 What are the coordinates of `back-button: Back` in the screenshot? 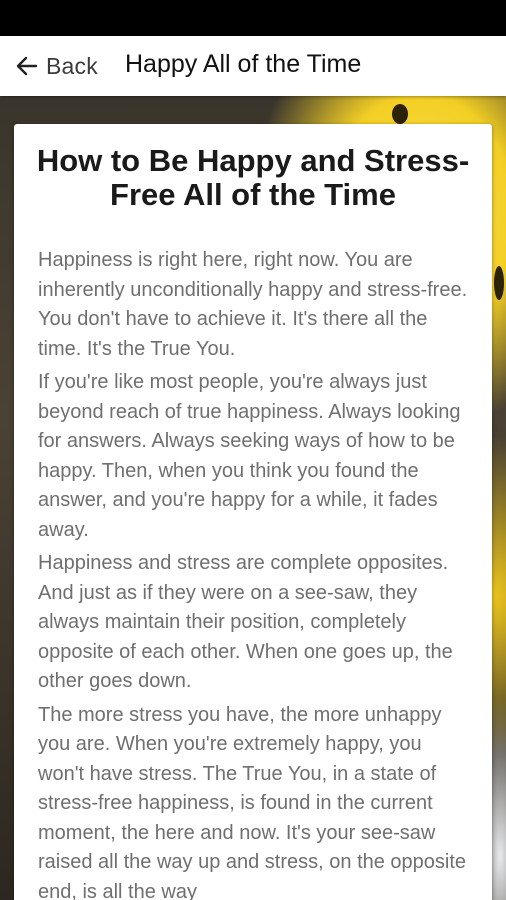 It's located at (56, 66).